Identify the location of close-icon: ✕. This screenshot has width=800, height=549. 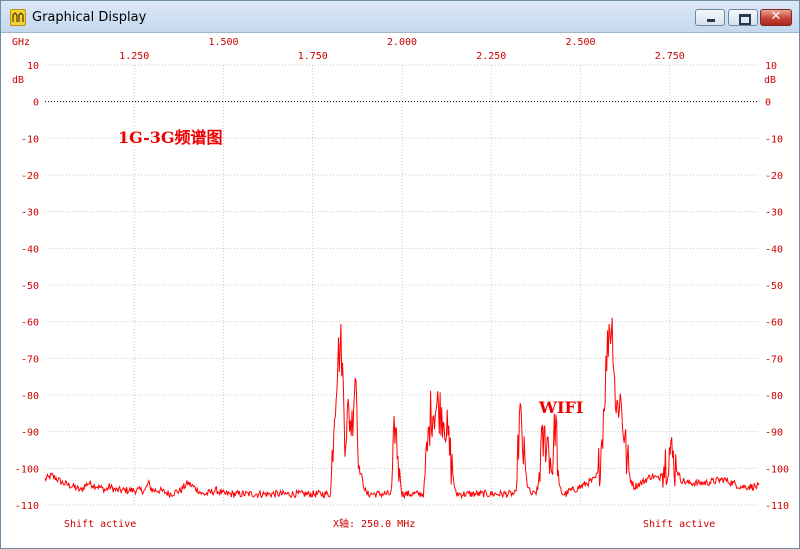
(776, 16).